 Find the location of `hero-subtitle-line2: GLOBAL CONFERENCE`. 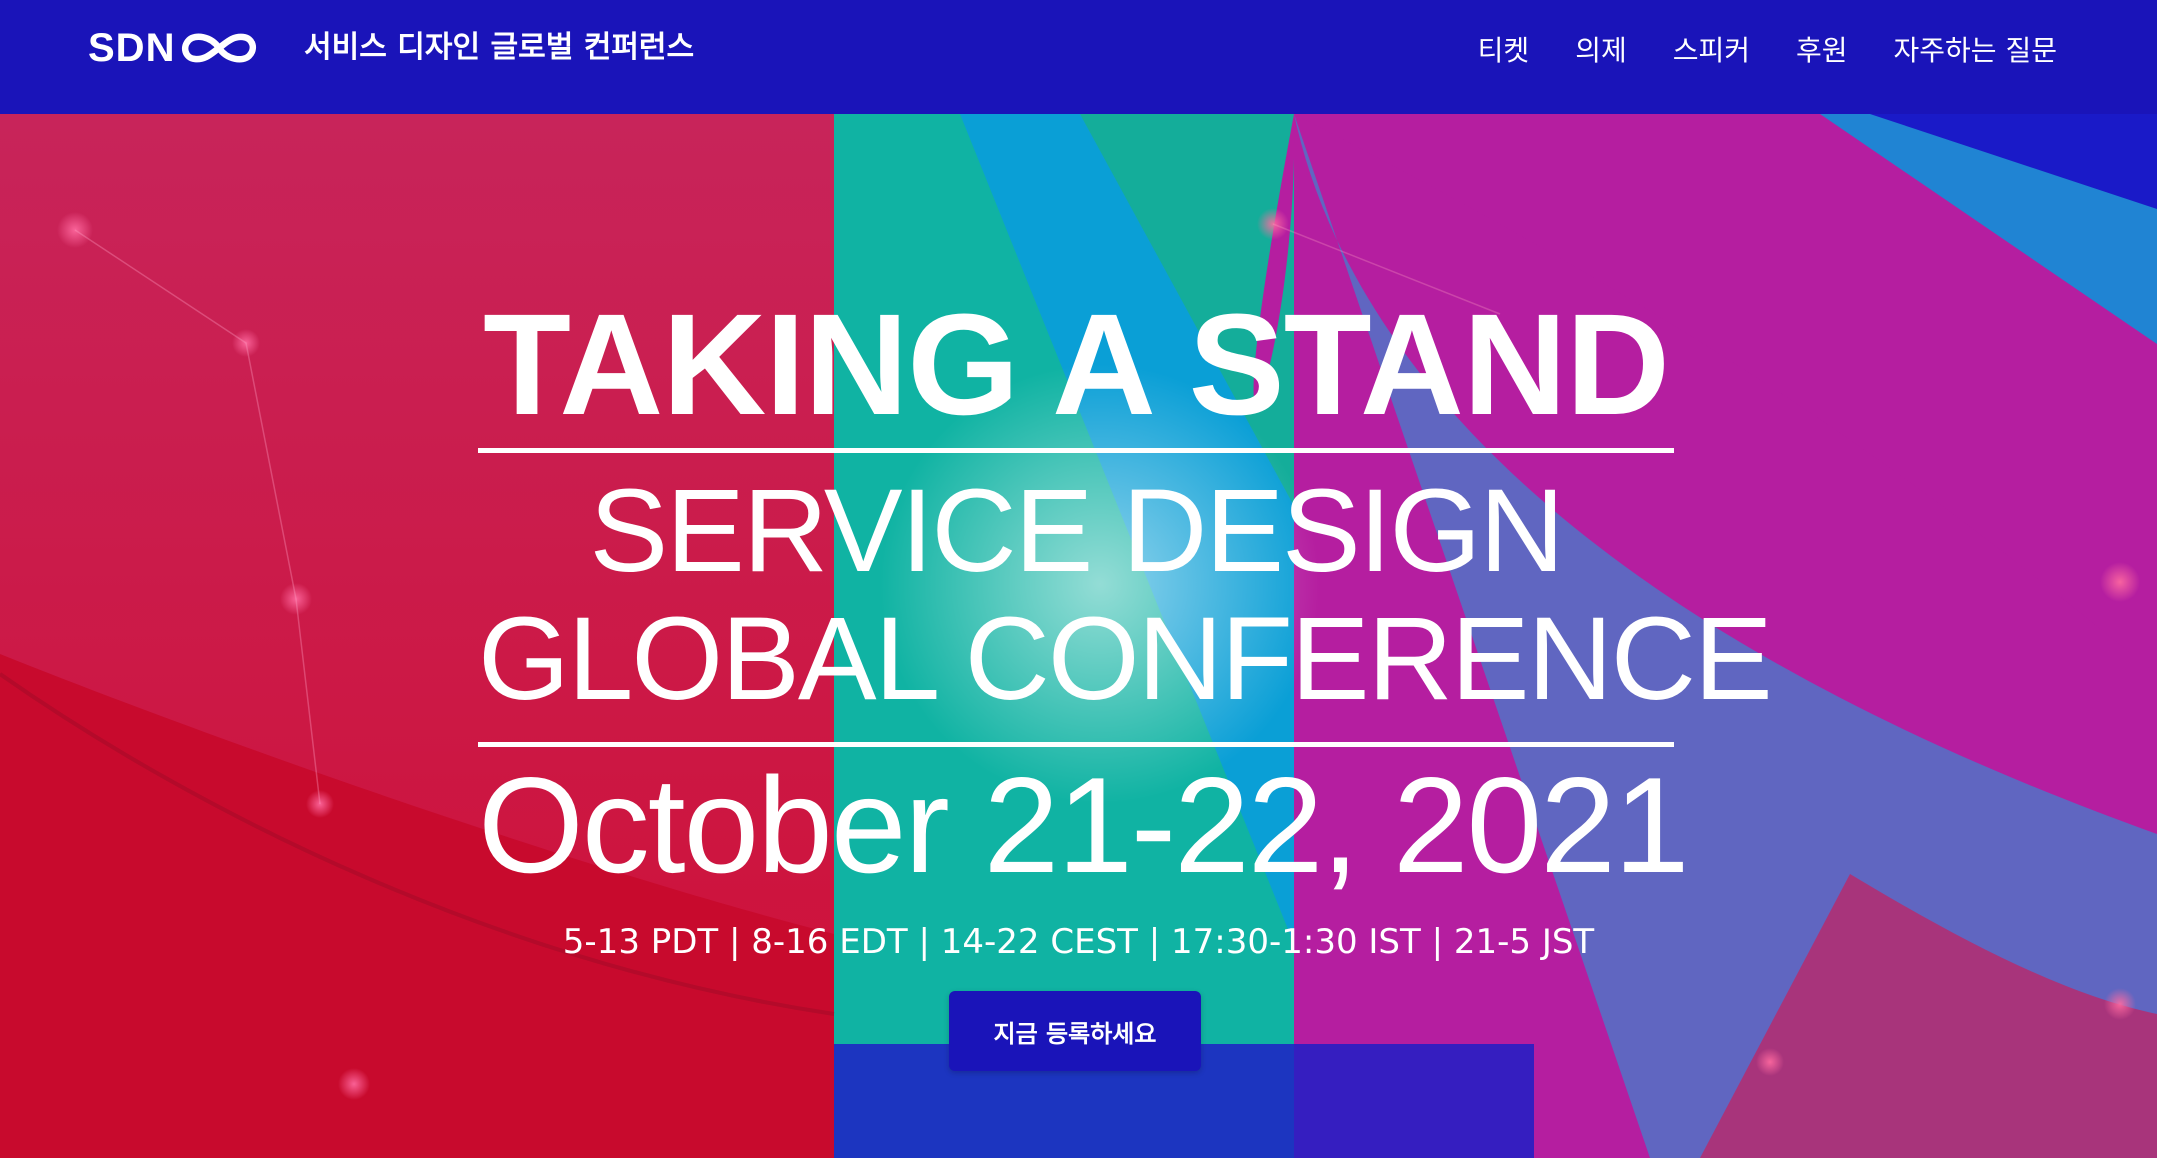

hero-subtitle-line2: GLOBAL CONFERENCE is located at coordinates (1125, 659).